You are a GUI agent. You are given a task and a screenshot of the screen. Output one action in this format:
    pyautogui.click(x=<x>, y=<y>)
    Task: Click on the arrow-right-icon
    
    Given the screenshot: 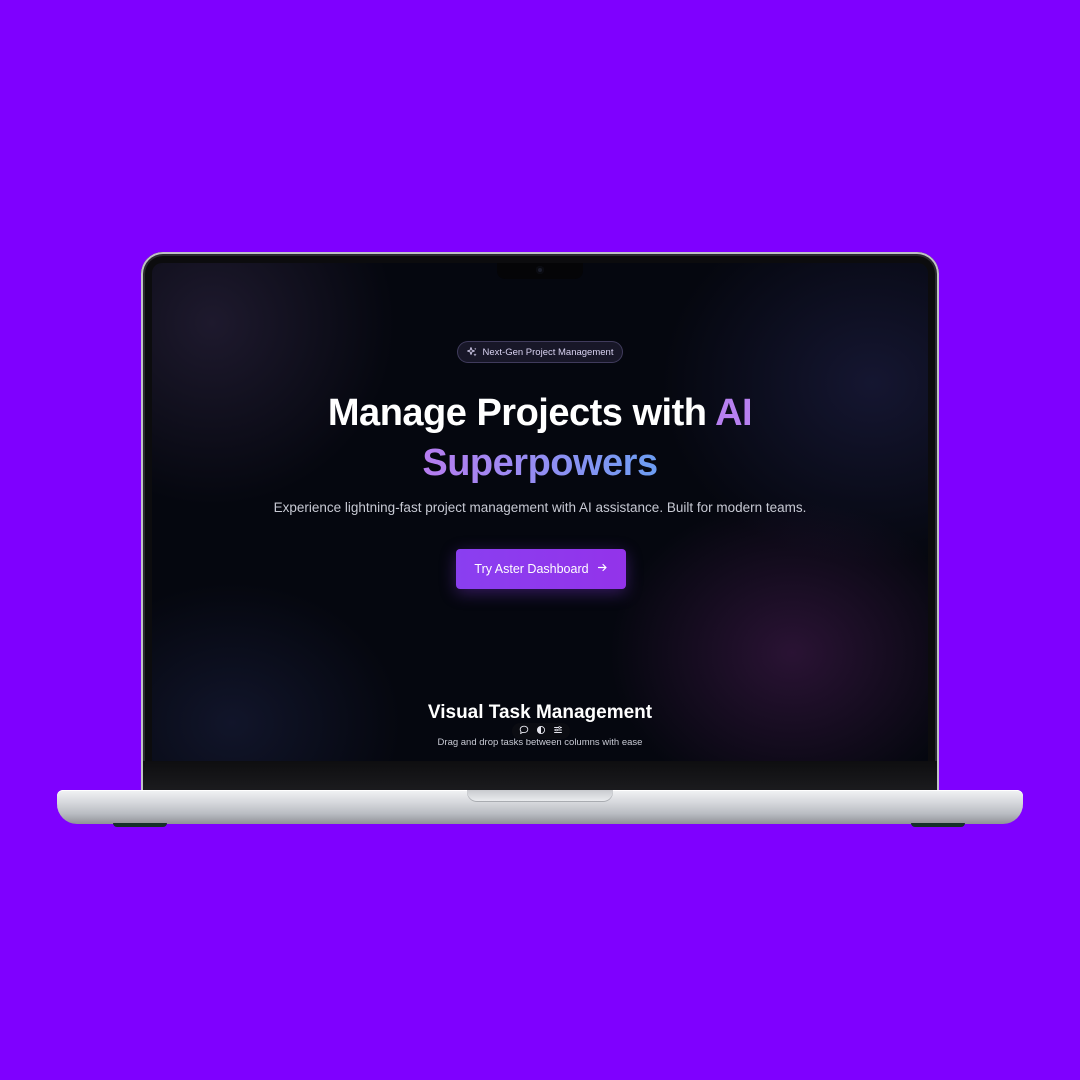 What is the action you would take?
    pyautogui.click(x=602, y=569)
    